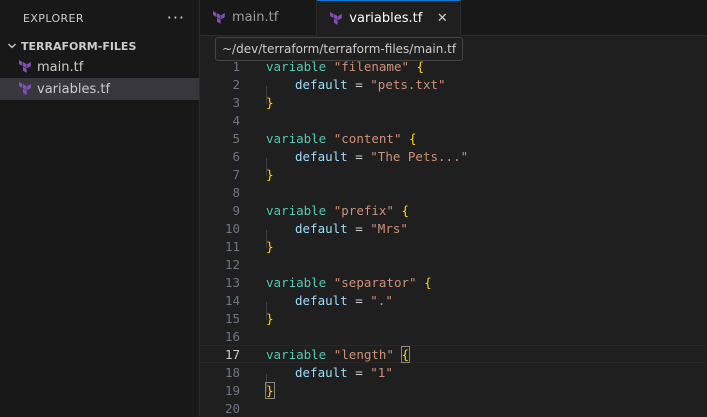 The height and width of the screenshot is (417, 707). What do you see at coordinates (381, 372) in the screenshot?
I see `string-value: "1"` at bounding box center [381, 372].